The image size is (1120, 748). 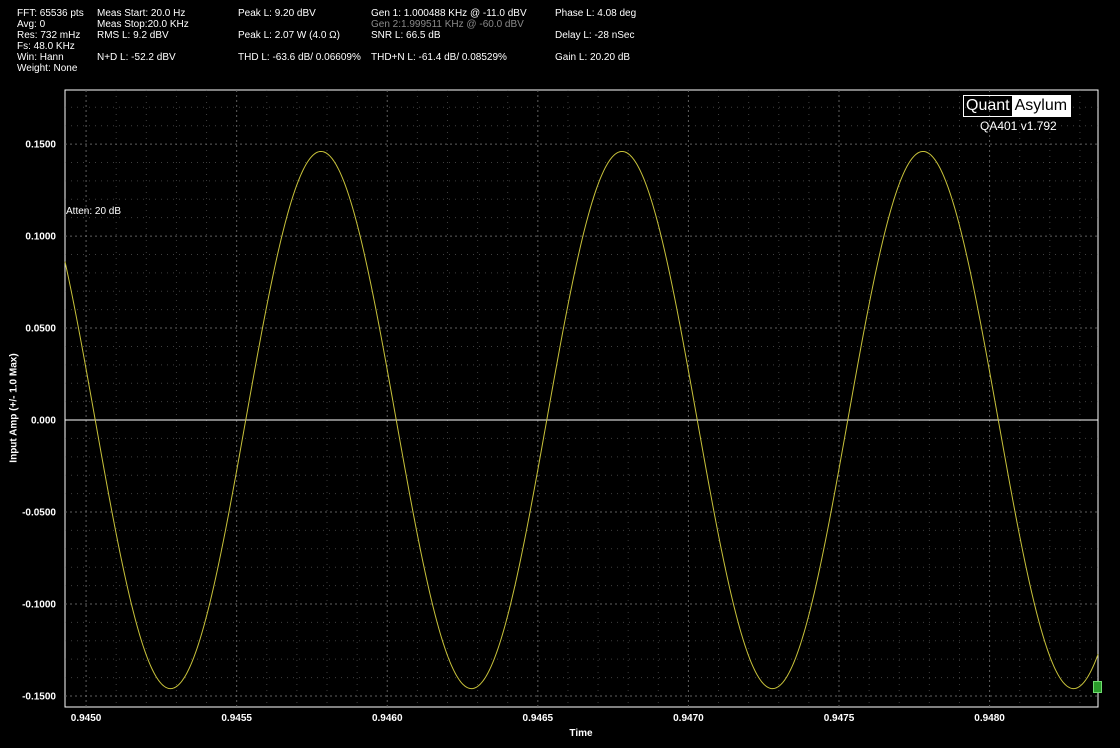 I want to click on y-tick-label: -0.1000, so click(x=39, y=604).